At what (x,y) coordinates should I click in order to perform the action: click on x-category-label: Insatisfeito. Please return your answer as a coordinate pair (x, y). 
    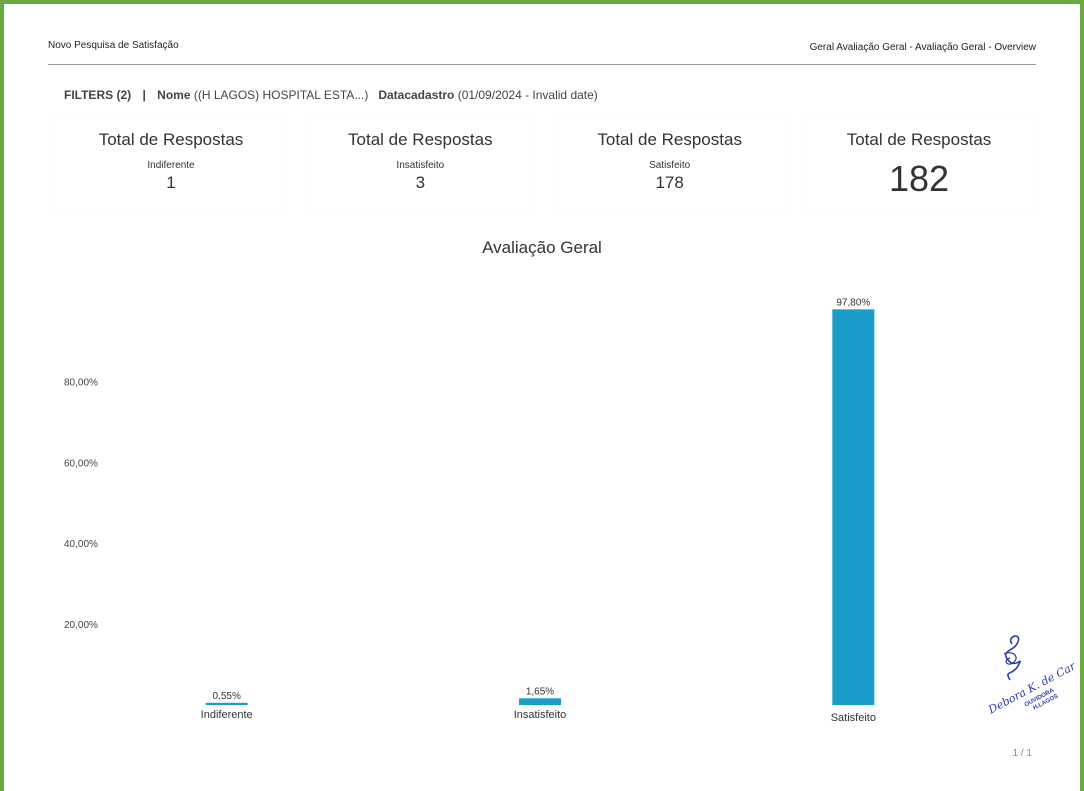
    Looking at the image, I should click on (540, 715).